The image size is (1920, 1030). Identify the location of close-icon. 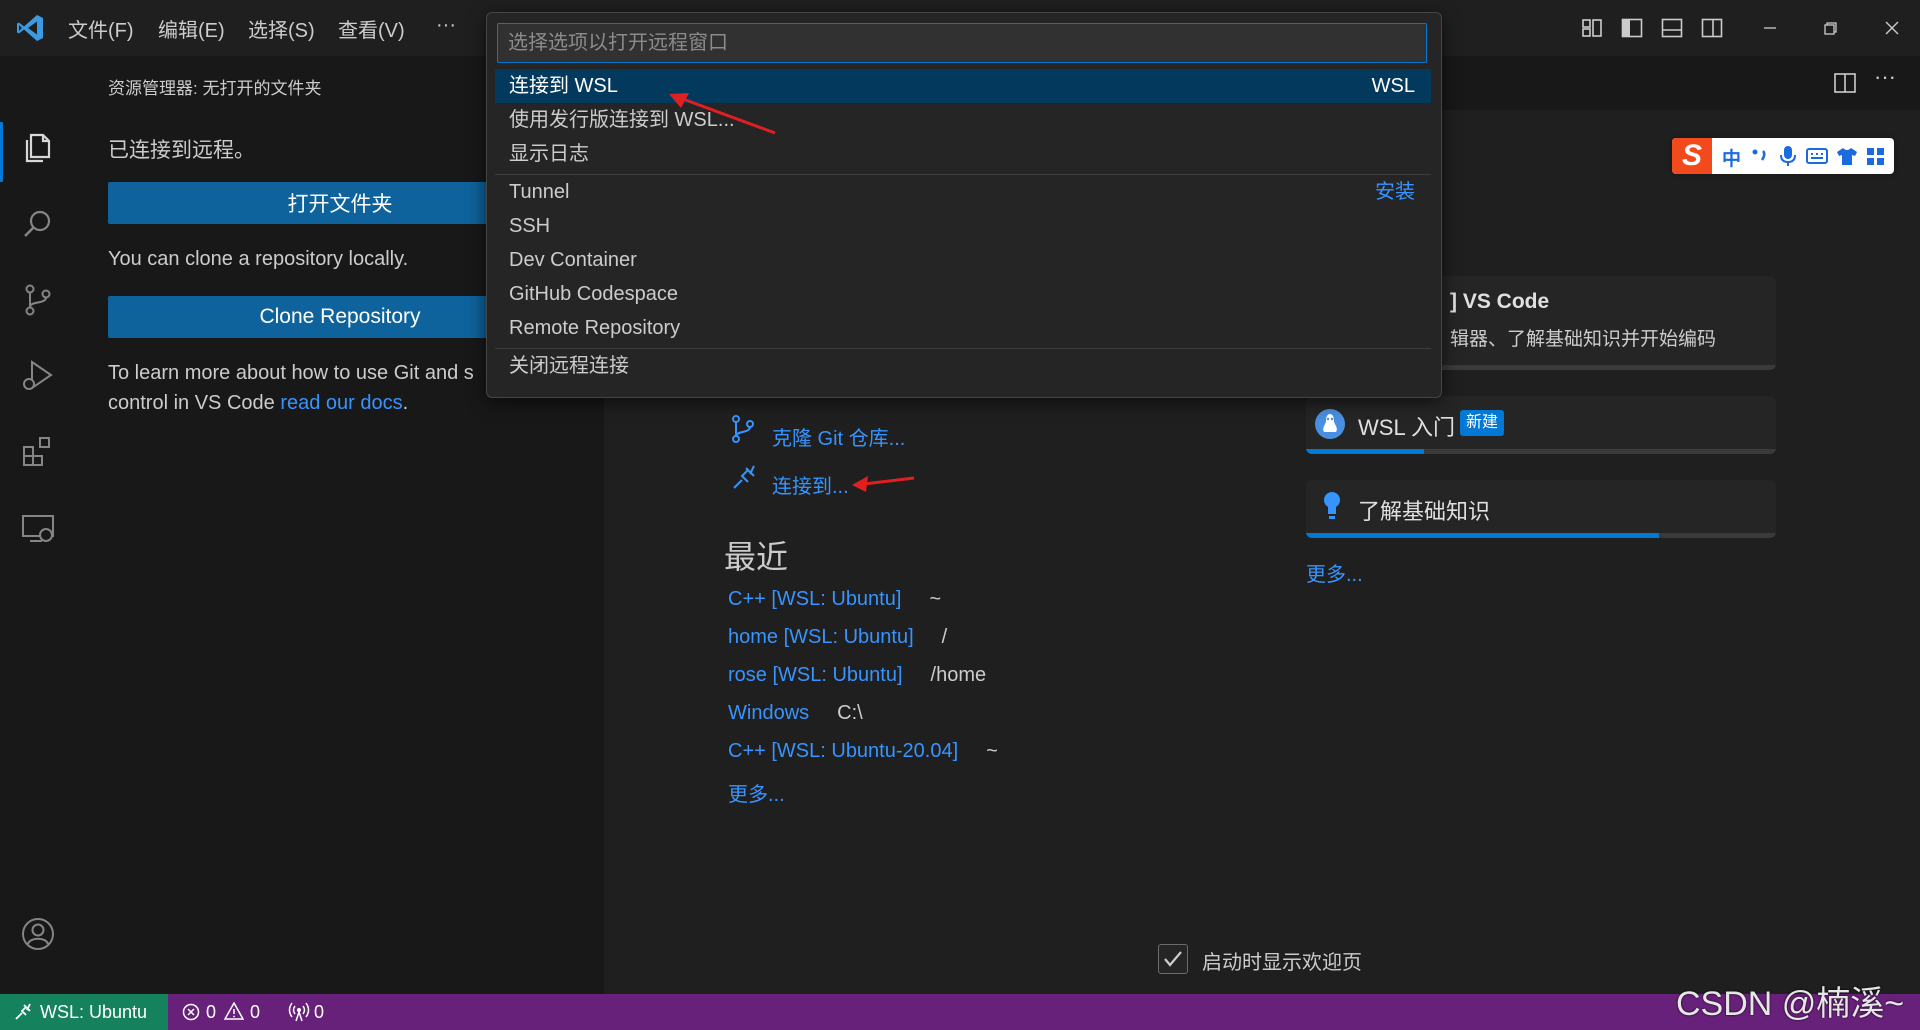
(1892, 28).